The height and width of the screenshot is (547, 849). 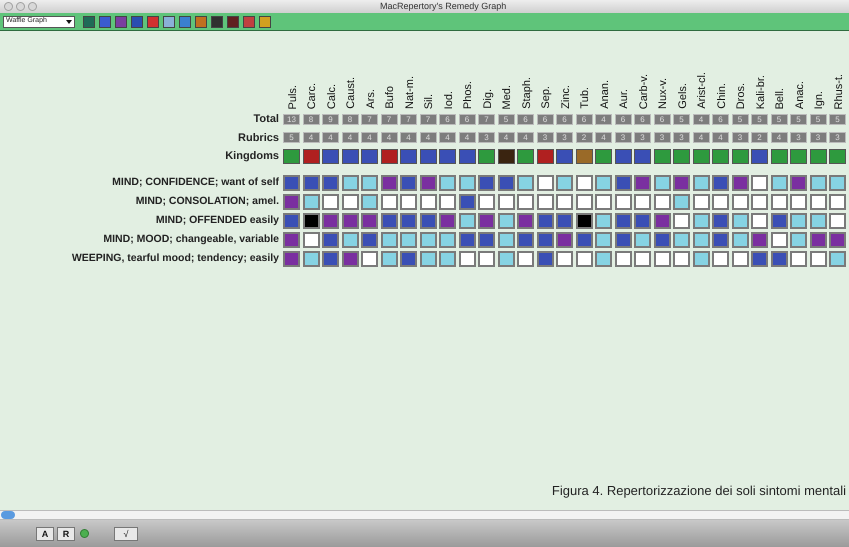 I want to click on remedy-name: Zinc., so click(x=566, y=97).